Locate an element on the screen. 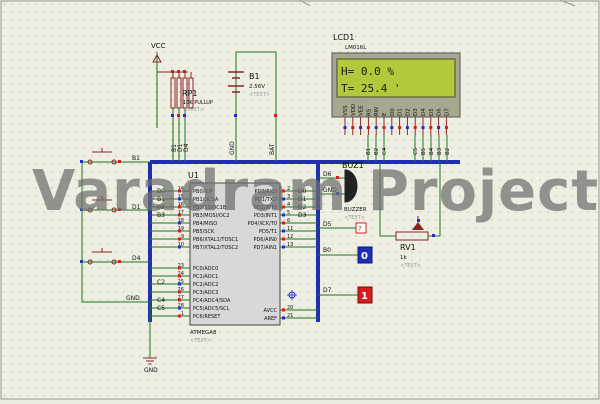 The width and height of the screenshot is (600, 404). net-label-lcd-bus: C5 is located at coordinates (416, 151).